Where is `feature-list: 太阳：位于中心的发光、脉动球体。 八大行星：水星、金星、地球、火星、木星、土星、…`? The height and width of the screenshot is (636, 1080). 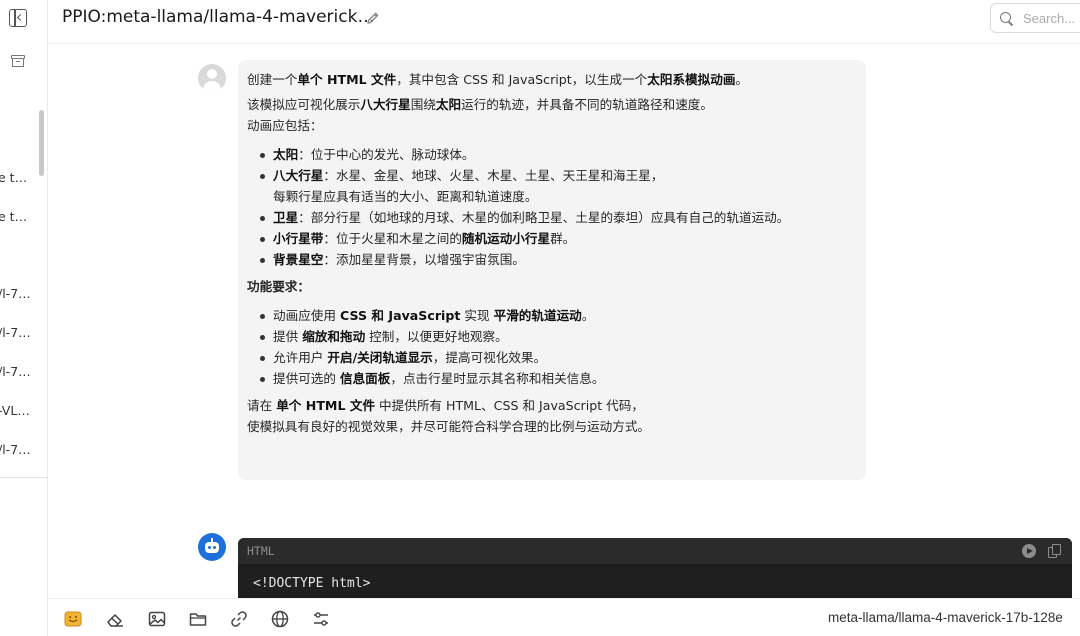 feature-list: 太阳：位于中心的发光、脉动球体。 八大行星：水星、金星、地球、火星、木星、土星、… is located at coordinates (551, 207).